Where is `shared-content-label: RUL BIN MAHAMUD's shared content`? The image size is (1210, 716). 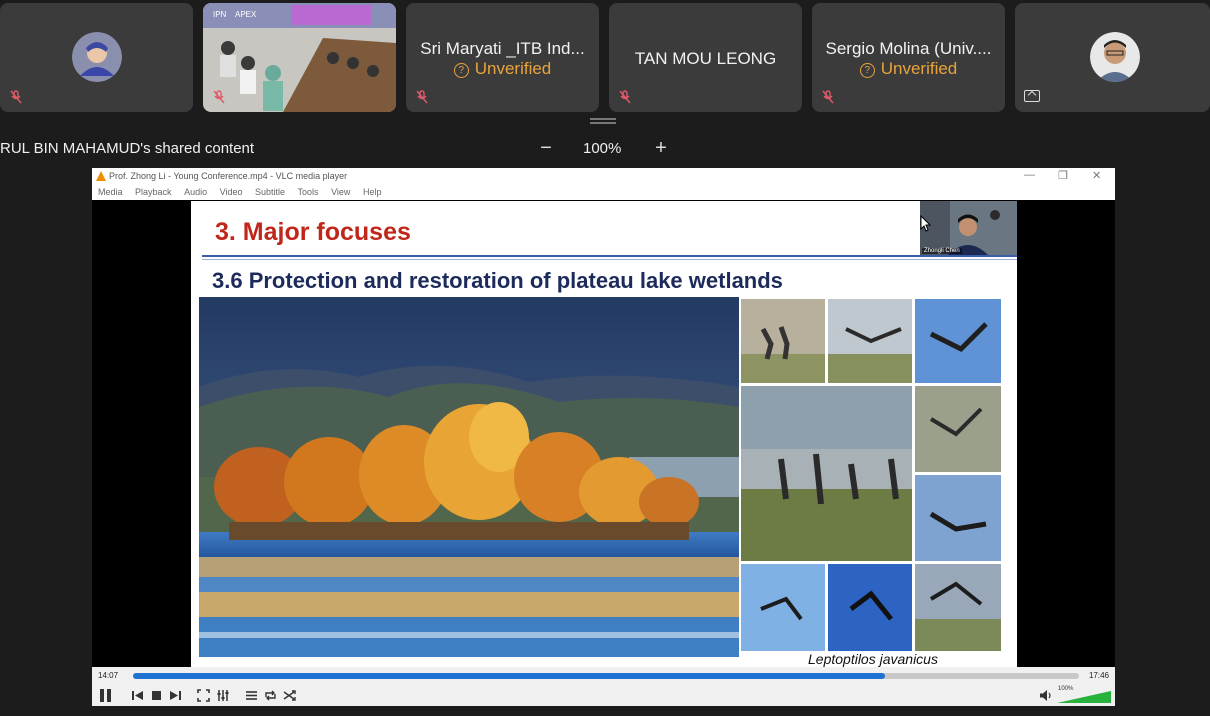 shared-content-label: RUL BIN MAHAMUD's shared content is located at coordinates (127, 148).